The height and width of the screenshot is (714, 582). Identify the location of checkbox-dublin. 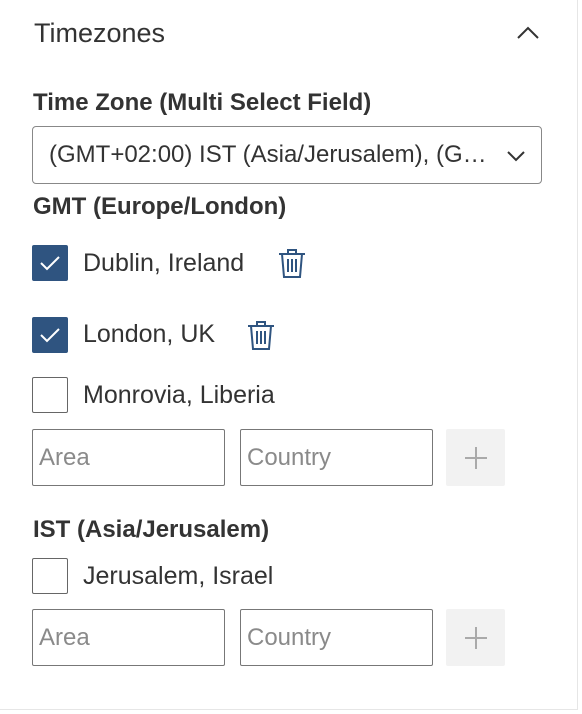
(50, 263).